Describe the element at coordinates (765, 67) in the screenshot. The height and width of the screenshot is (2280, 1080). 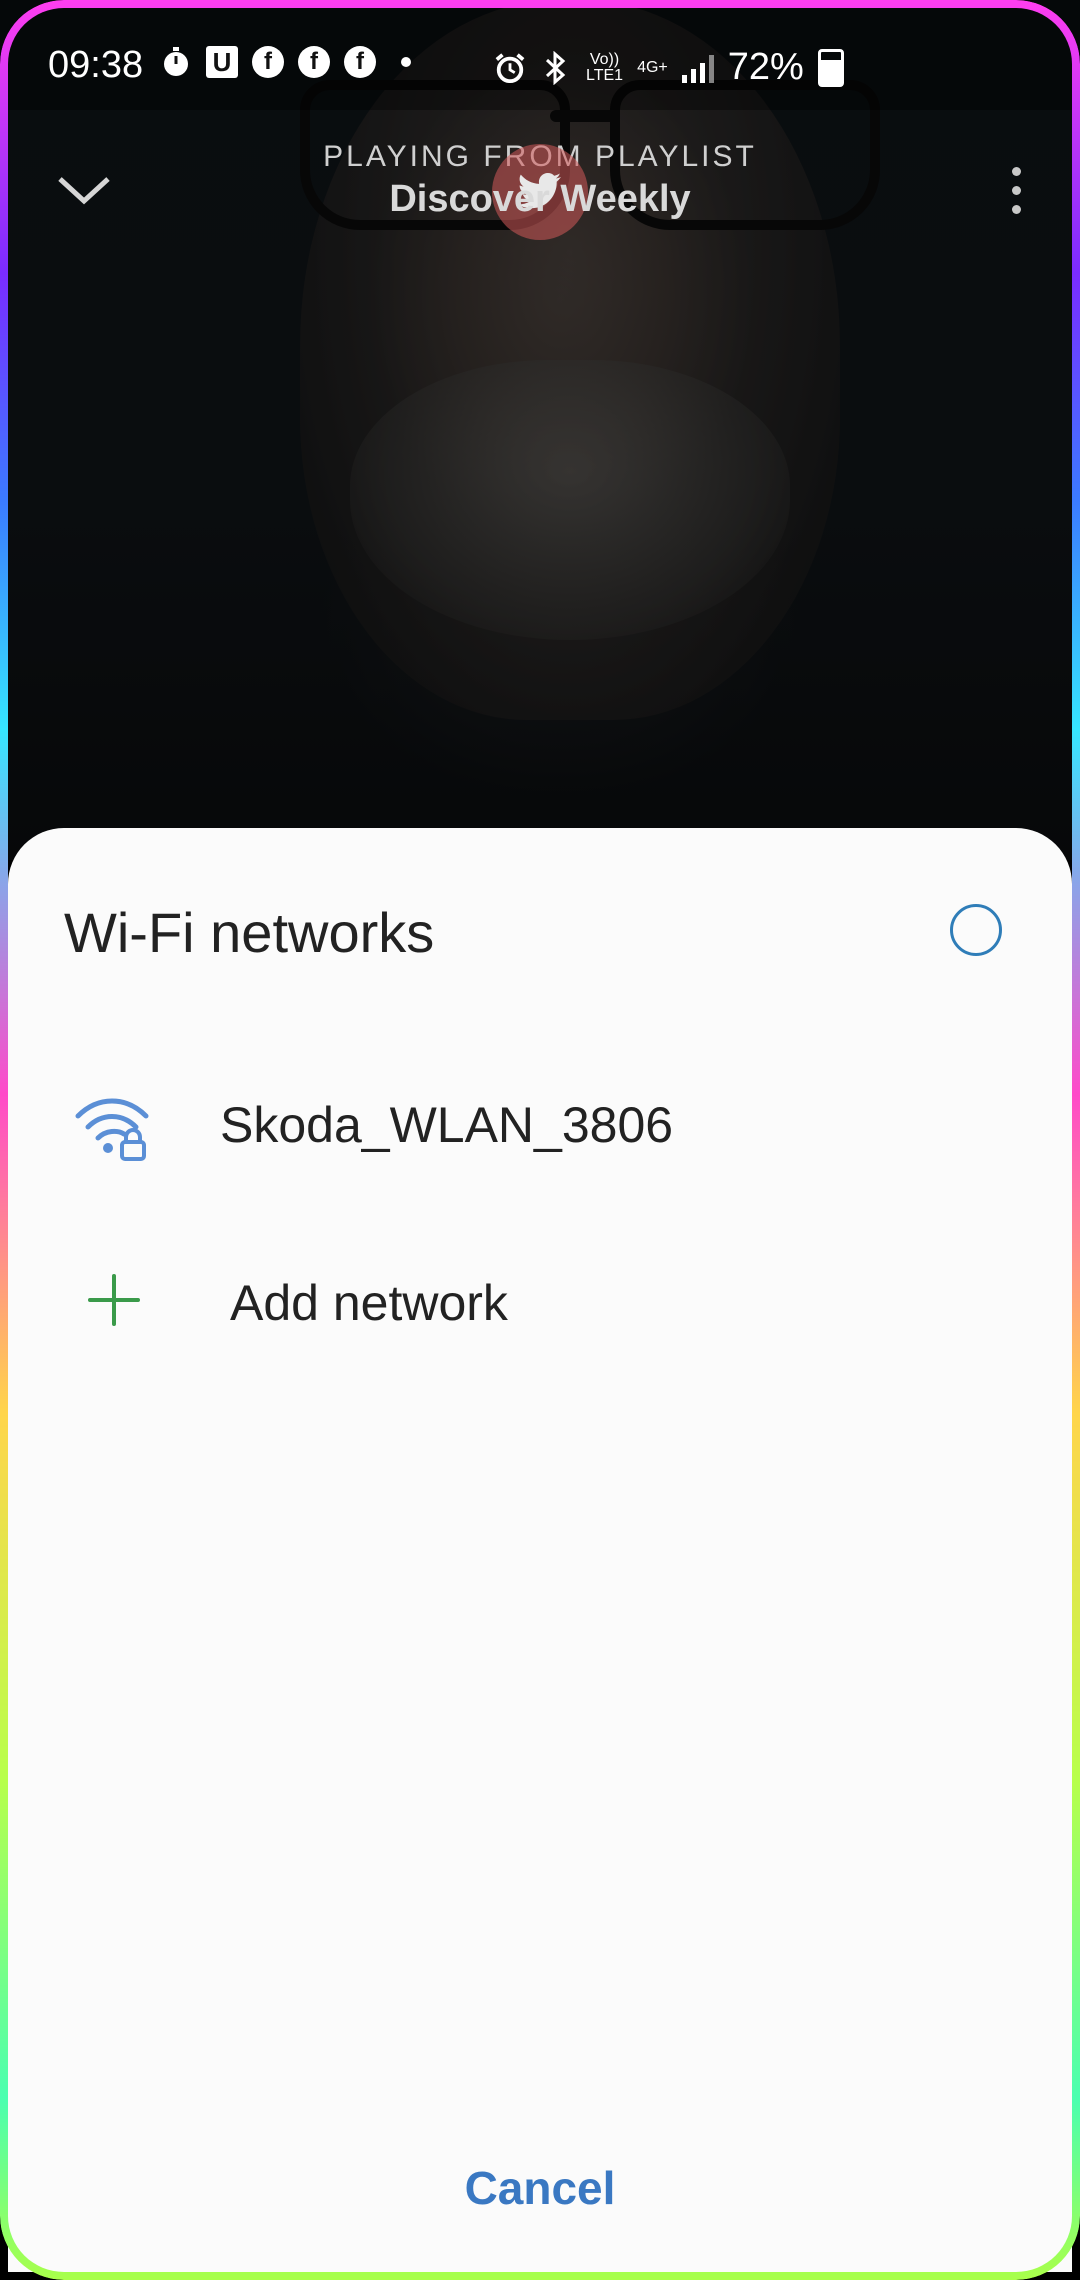
I see `battery-percent: 72%` at that location.